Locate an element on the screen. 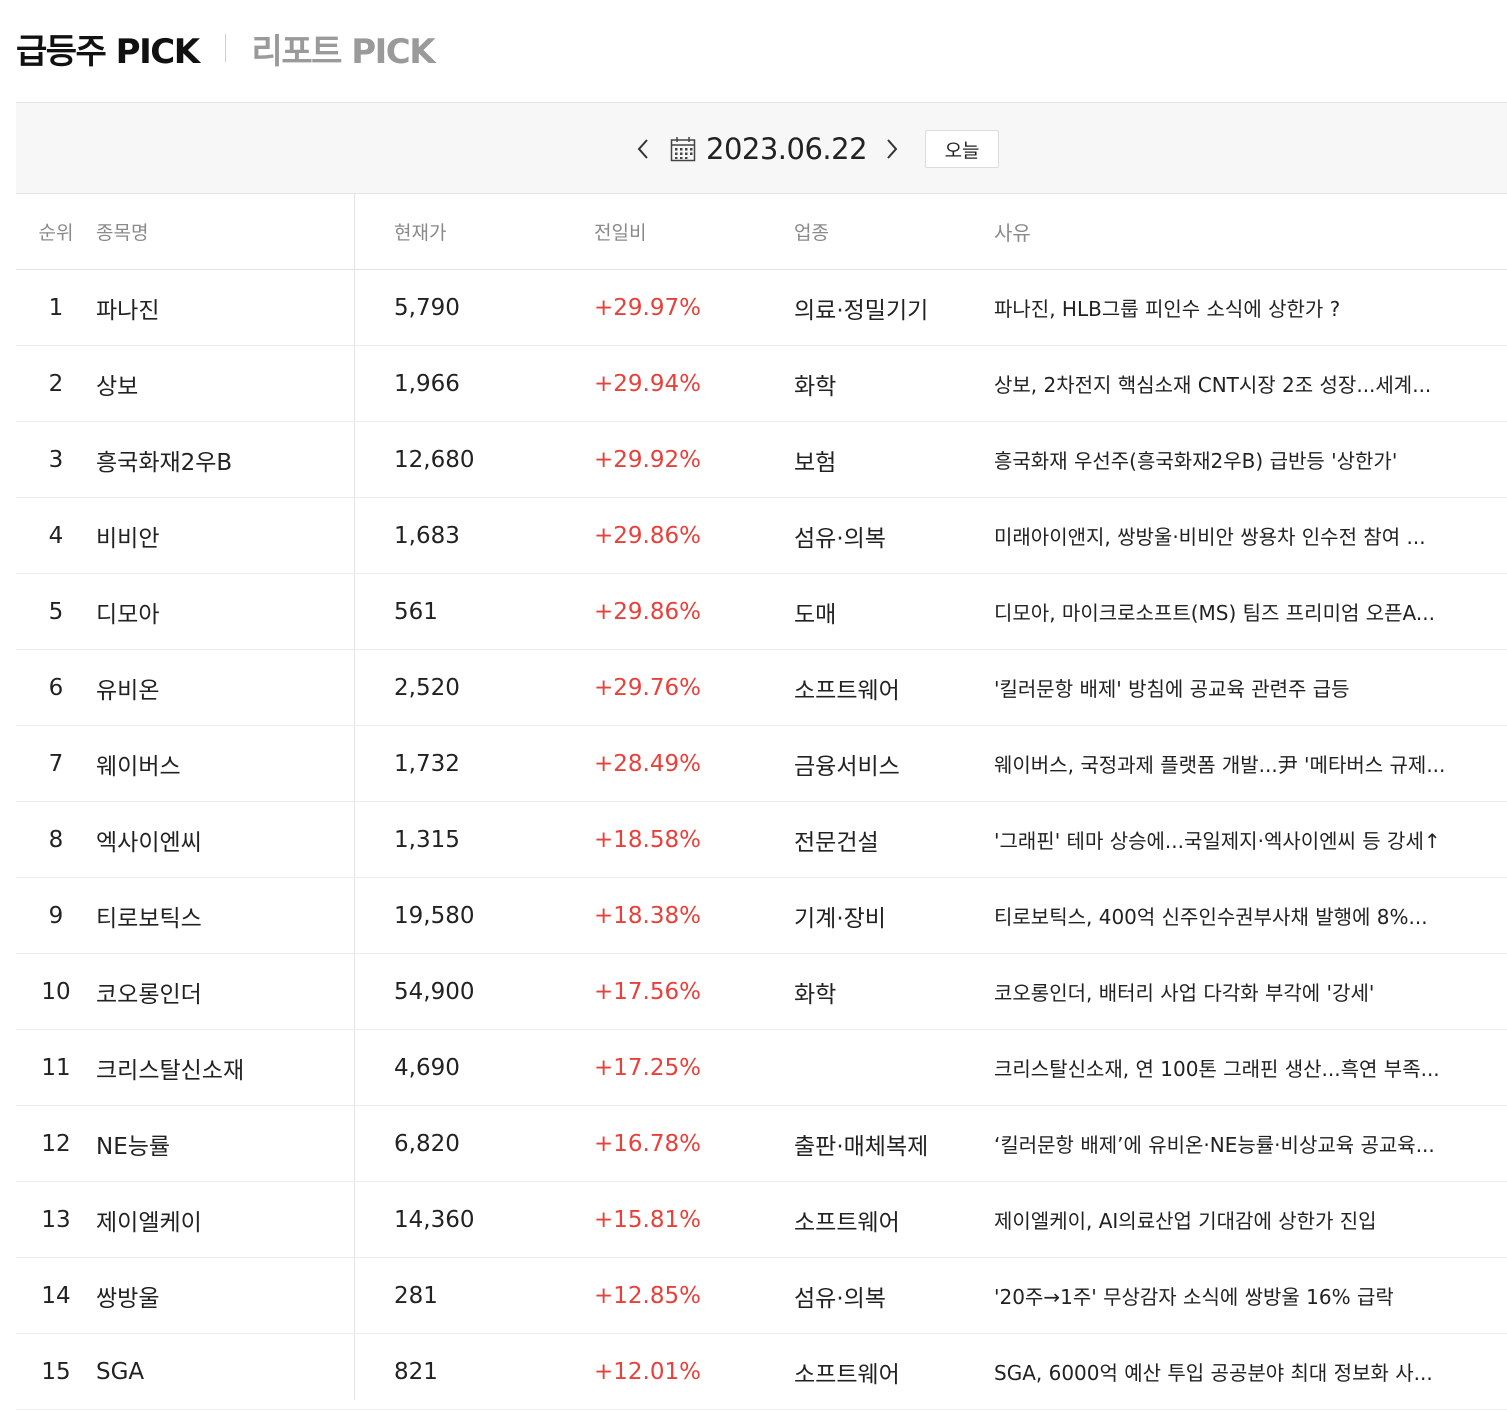 The height and width of the screenshot is (1410, 1507). row-stock-name: 웨이버스 is located at coordinates (221, 763).